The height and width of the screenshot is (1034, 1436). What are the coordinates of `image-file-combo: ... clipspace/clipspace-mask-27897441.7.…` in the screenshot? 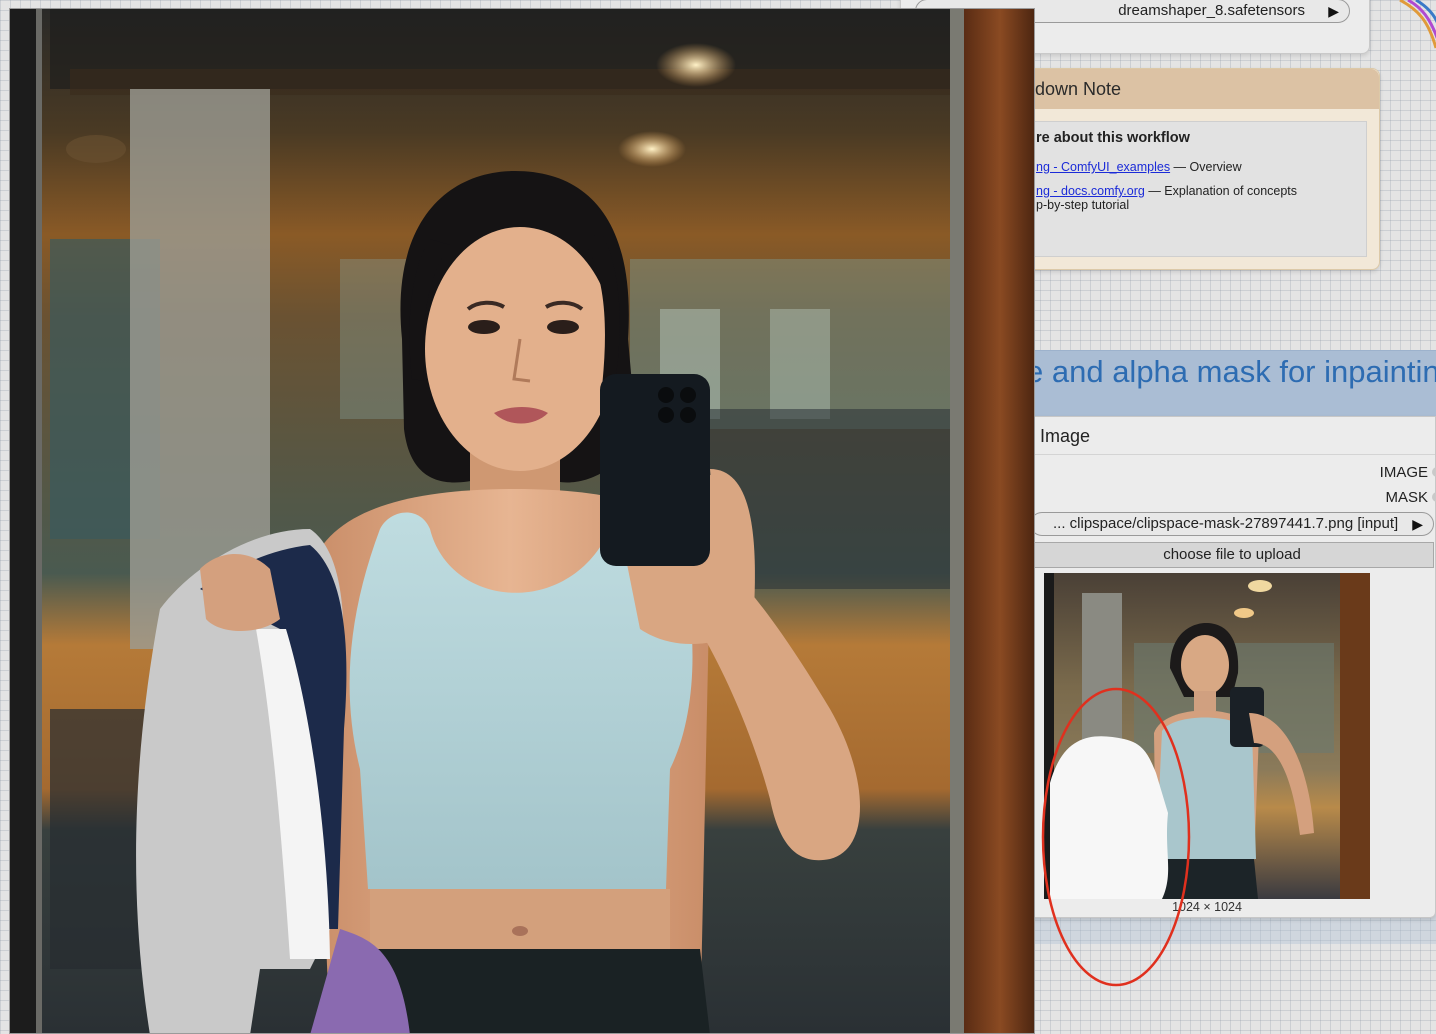 It's located at (1232, 524).